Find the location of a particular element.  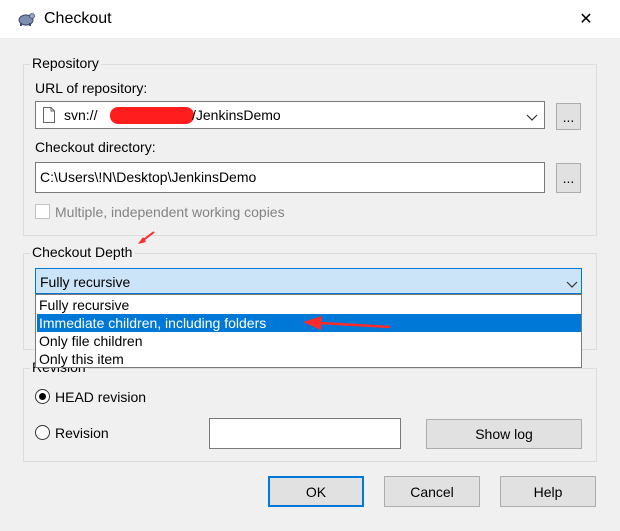

revision-label: Revision is located at coordinates (82, 433).